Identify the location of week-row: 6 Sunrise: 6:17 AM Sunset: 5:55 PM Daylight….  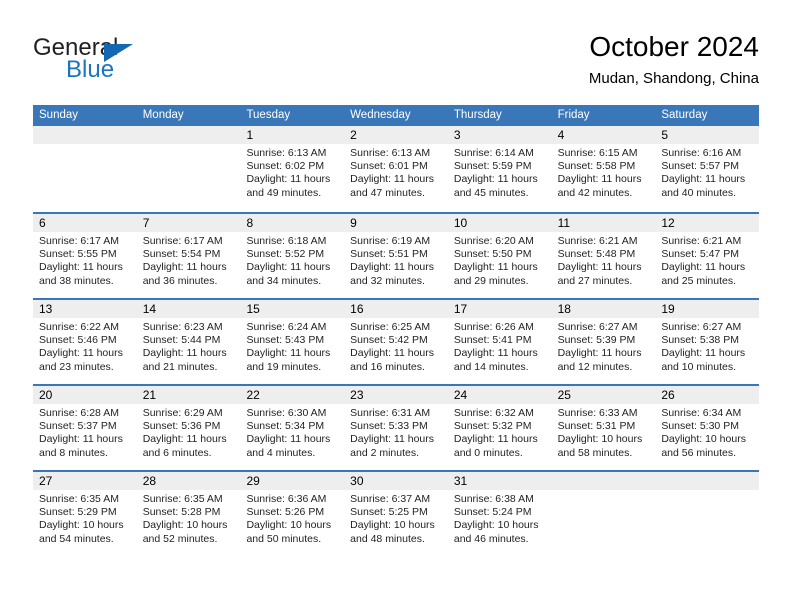
(396, 255).